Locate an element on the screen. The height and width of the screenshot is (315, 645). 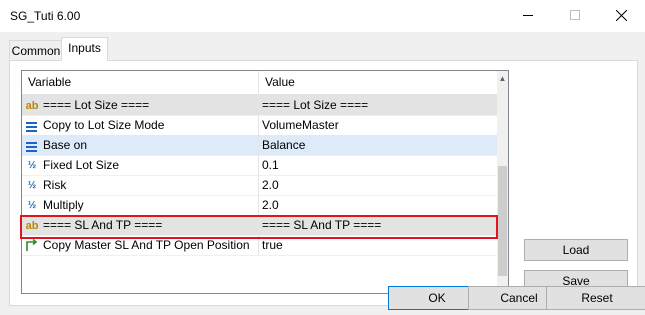
variable-name: Multiply is located at coordinates (63, 205).